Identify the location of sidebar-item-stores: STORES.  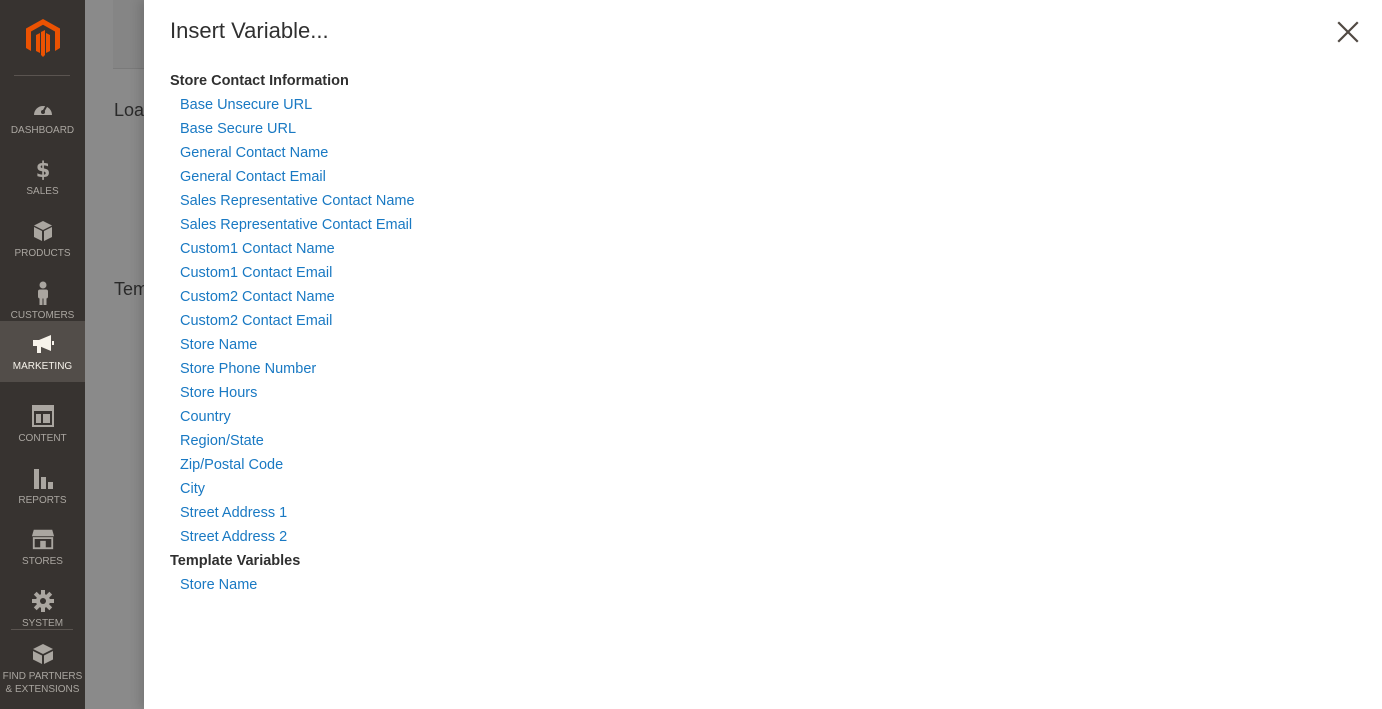
(42, 546).